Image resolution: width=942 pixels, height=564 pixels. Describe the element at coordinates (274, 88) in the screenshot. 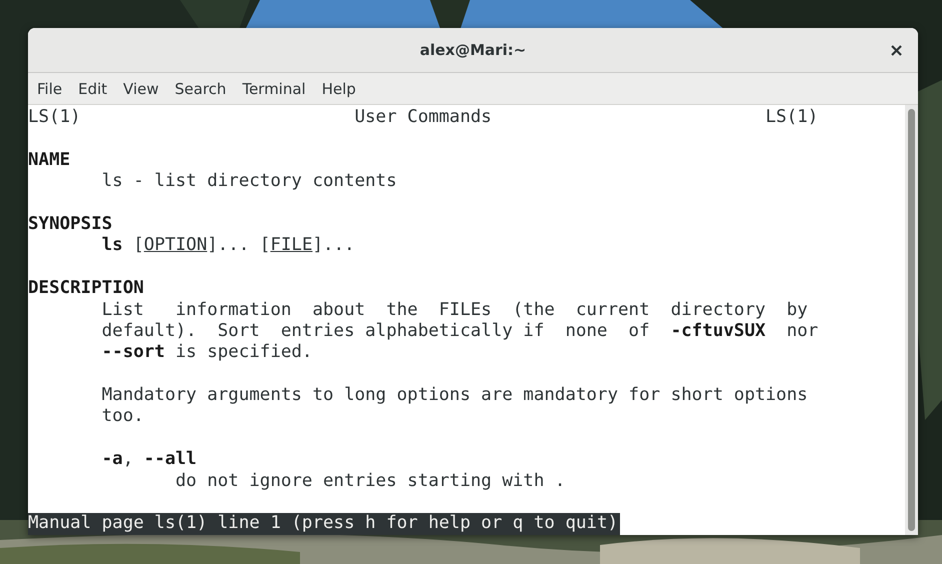

I see `menu-item: Terminal` at that location.